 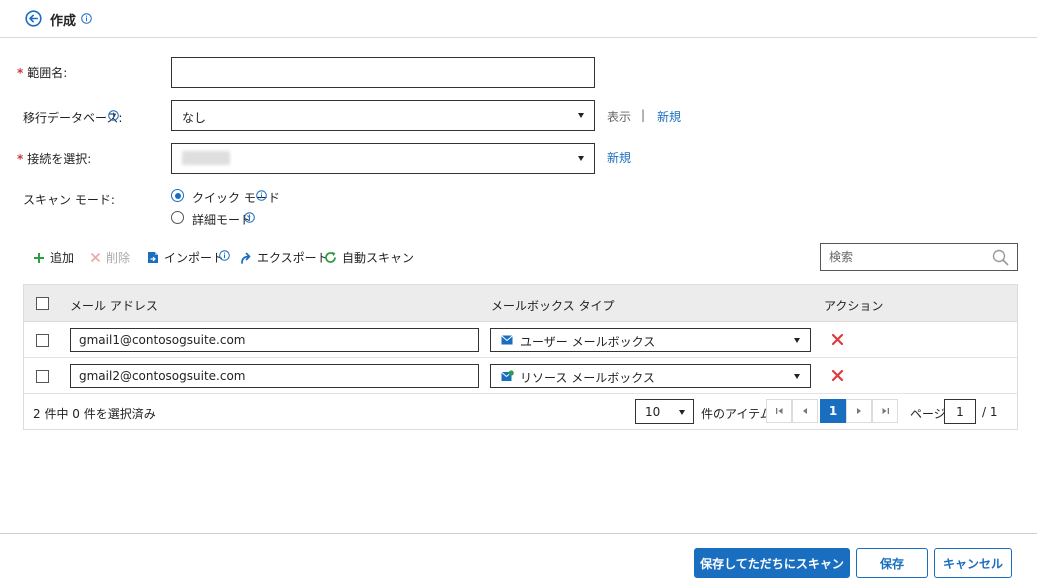 I want to click on last-page-icon, so click(x=885, y=411).